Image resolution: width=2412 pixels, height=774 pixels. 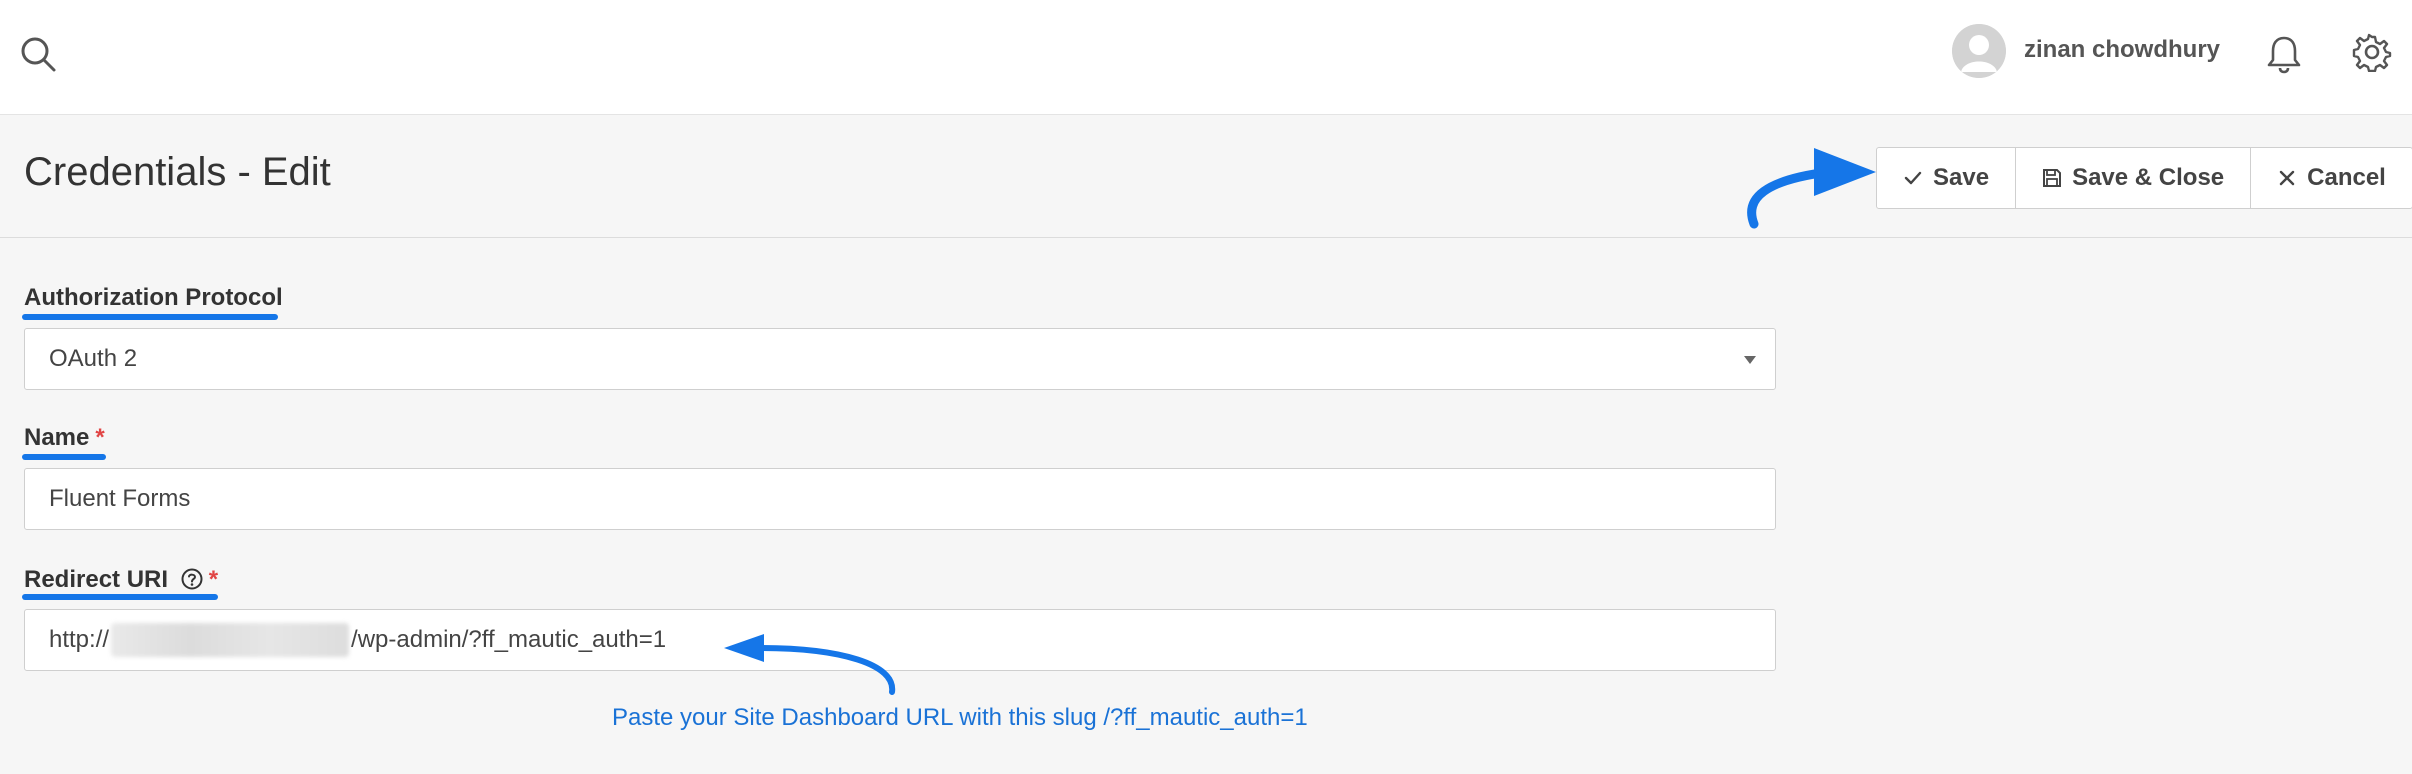 I want to click on user-avatar-icon, so click(x=1979, y=51).